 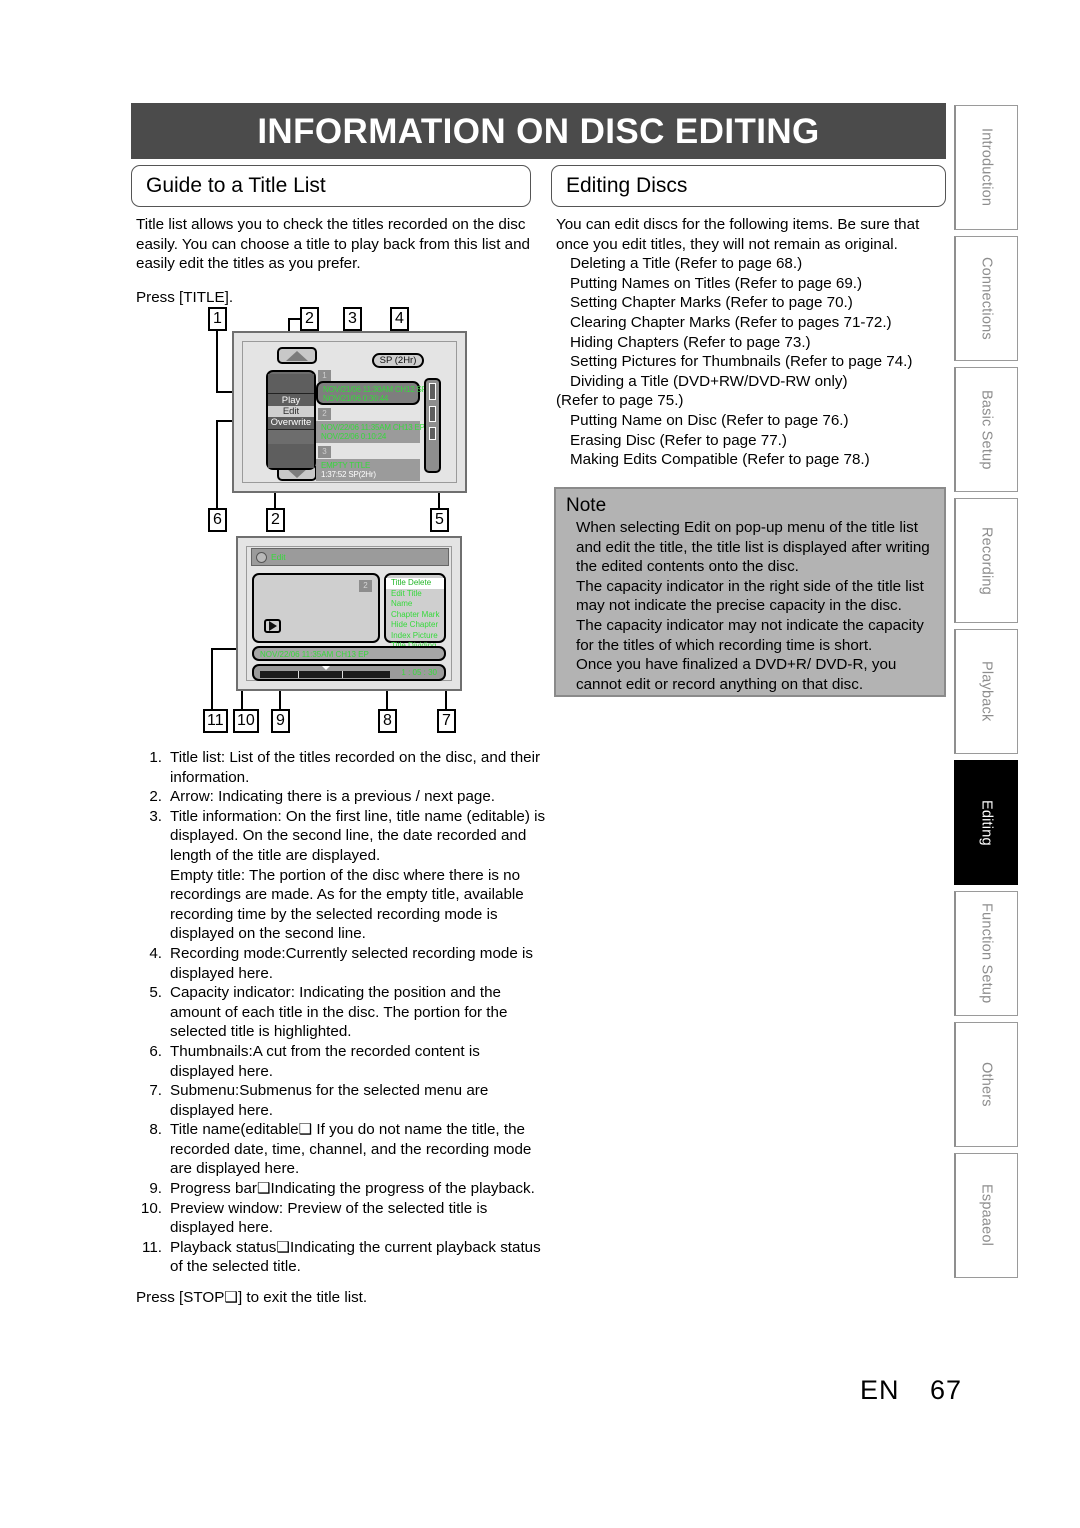 What do you see at coordinates (686, 264) in the screenshot?
I see `list-item: Deleting a Title (Refer to page 68.)` at bounding box center [686, 264].